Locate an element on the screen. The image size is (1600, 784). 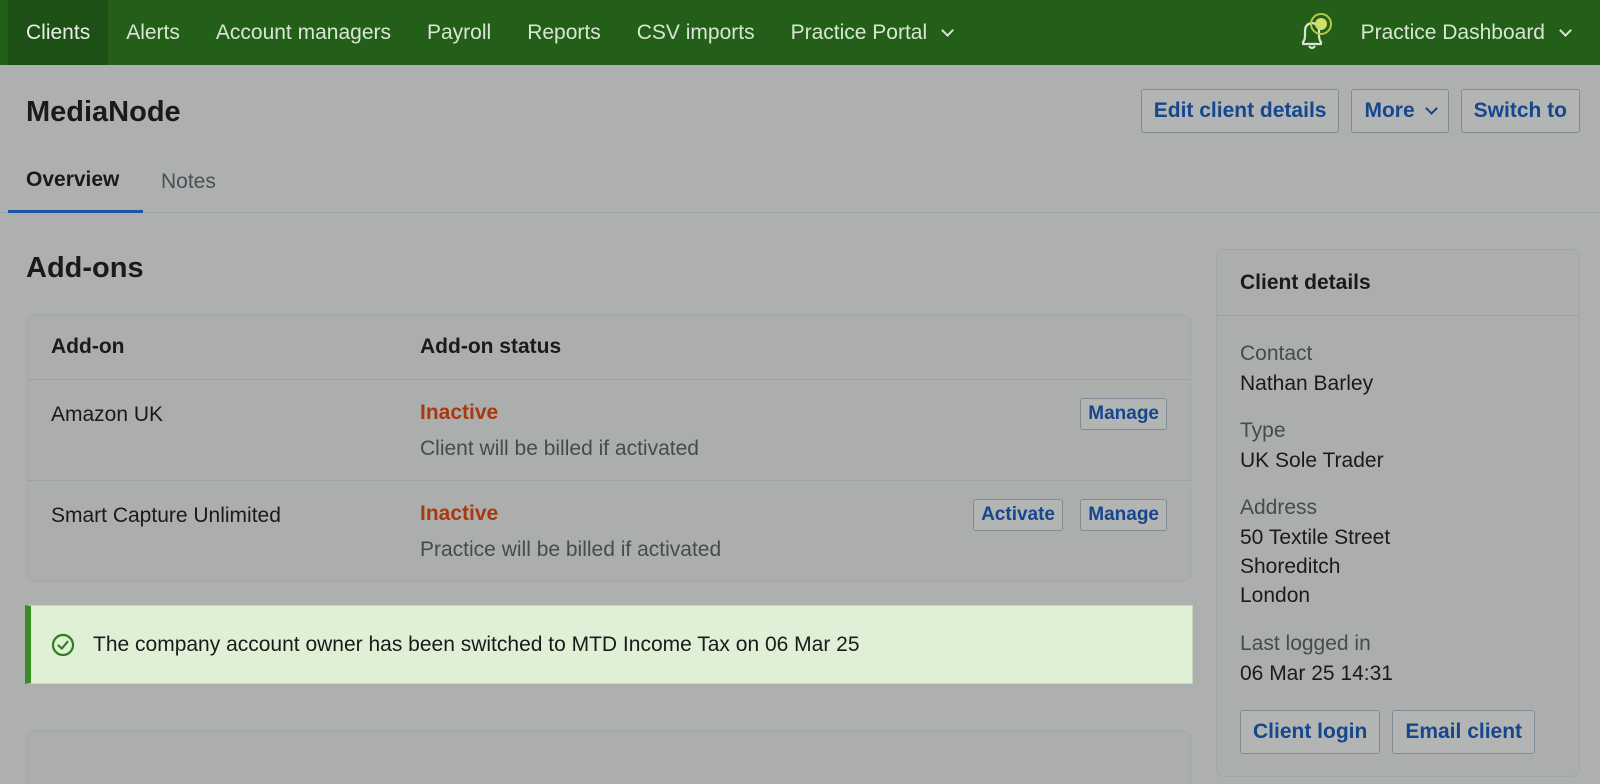
check-circle-icon is located at coordinates (63, 644).